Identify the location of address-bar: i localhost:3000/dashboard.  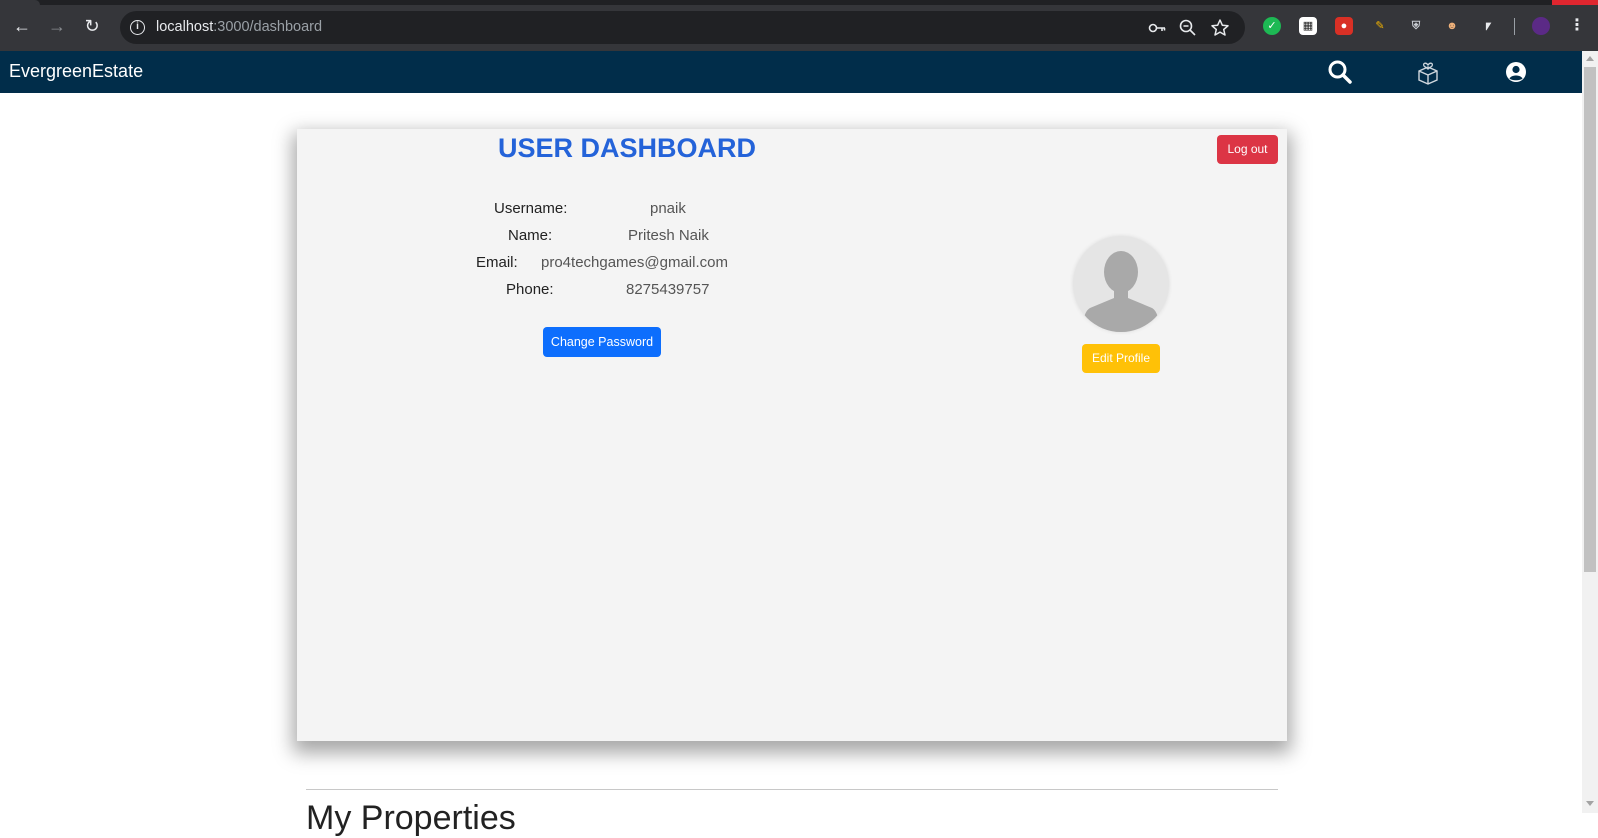
(682, 27).